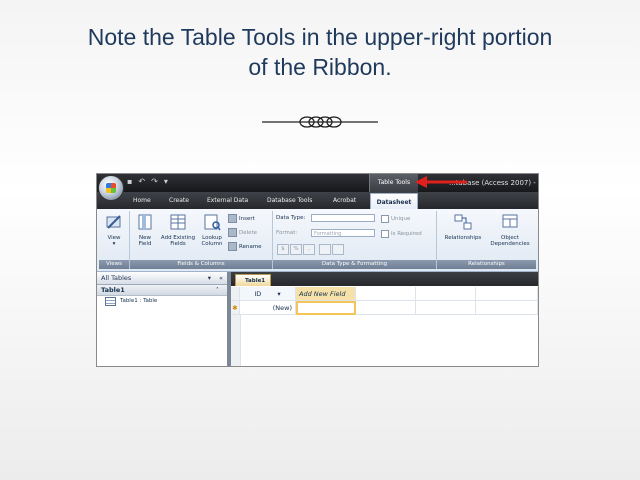  Describe the element at coordinates (309, 249) in the screenshot. I see `comma-button: ,` at that location.